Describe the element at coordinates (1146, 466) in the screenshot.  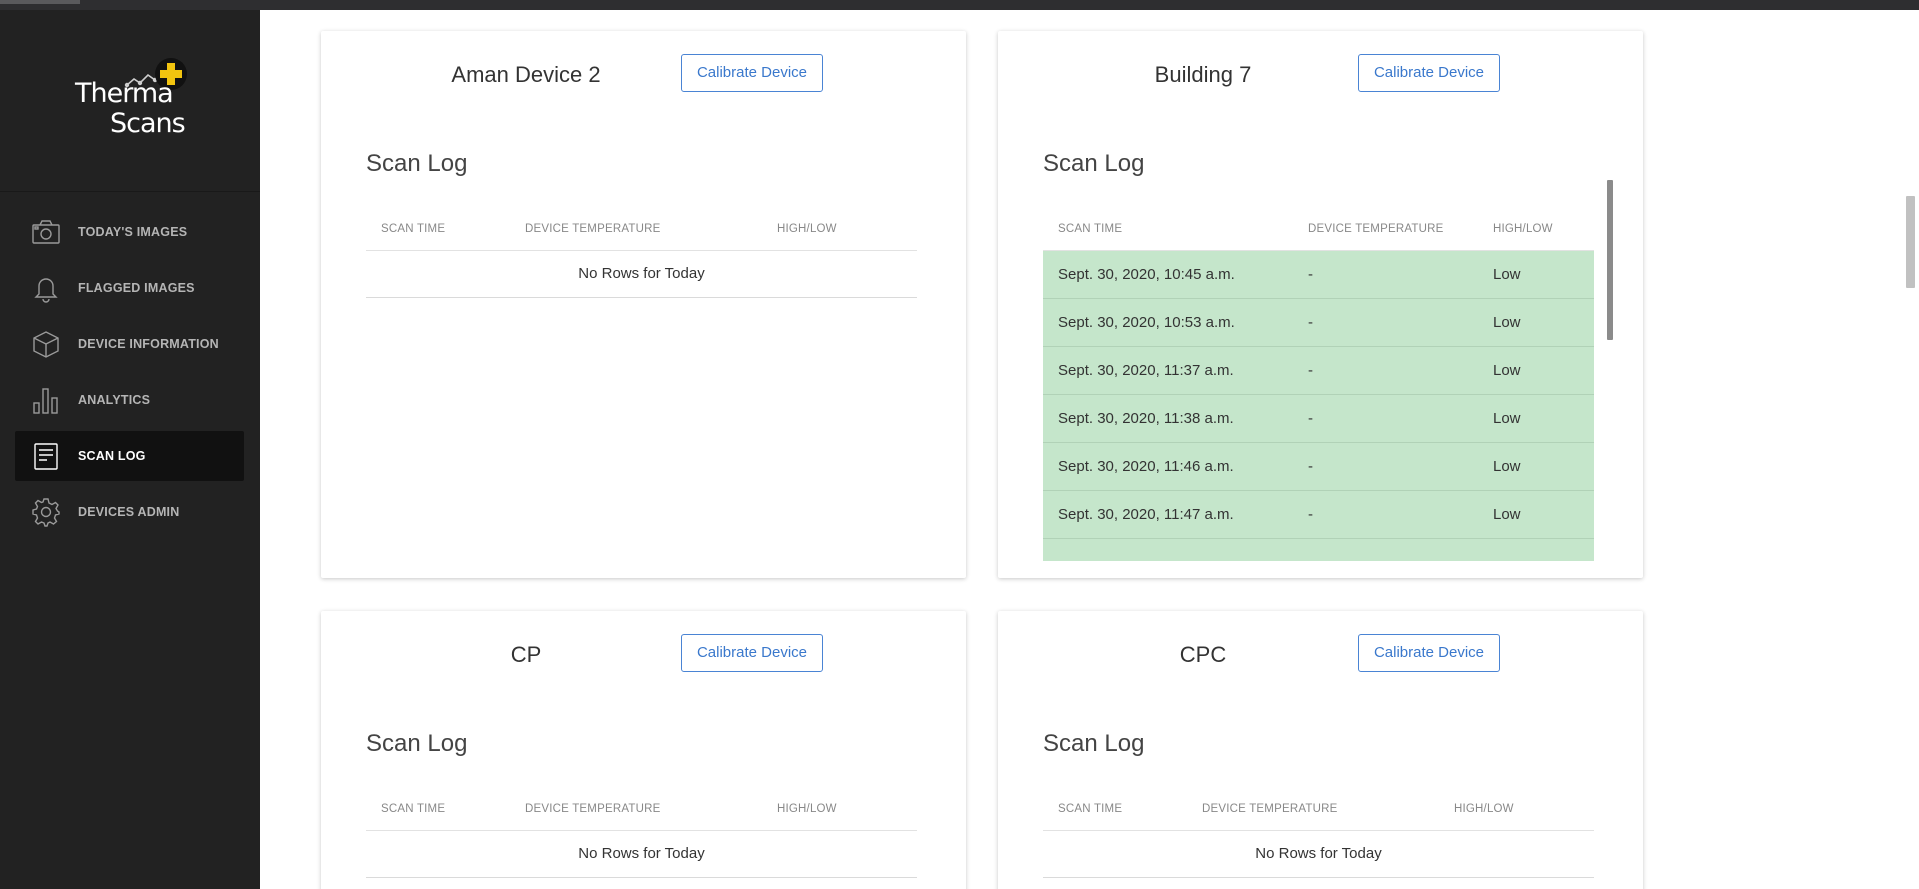
I see `scan-time-cell: Sept. 30, 2020, 11:46 a.m.` at that location.